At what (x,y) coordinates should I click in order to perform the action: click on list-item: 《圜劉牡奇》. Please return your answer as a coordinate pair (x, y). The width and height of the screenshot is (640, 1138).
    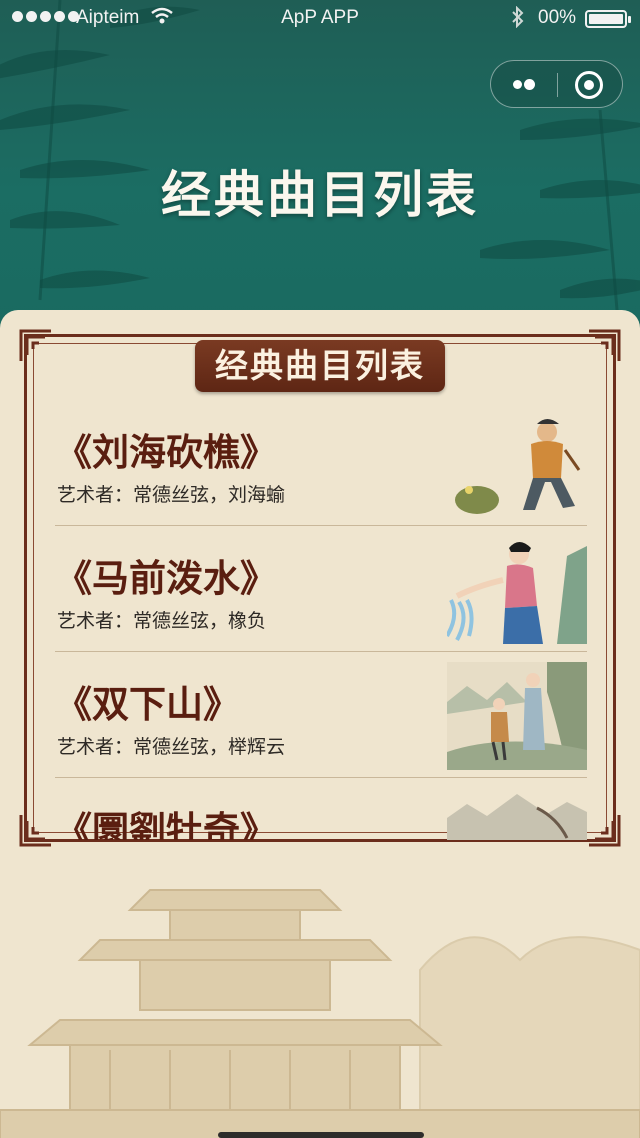
    Looking at the image, I should click on (321, 809).